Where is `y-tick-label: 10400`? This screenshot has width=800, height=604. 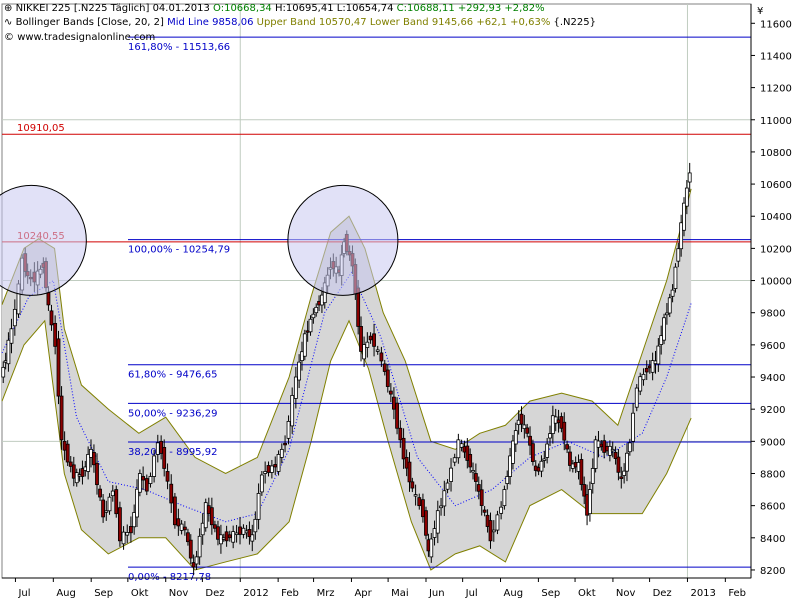
y-tick-label: 10400 is located at coordinates (776, 217).